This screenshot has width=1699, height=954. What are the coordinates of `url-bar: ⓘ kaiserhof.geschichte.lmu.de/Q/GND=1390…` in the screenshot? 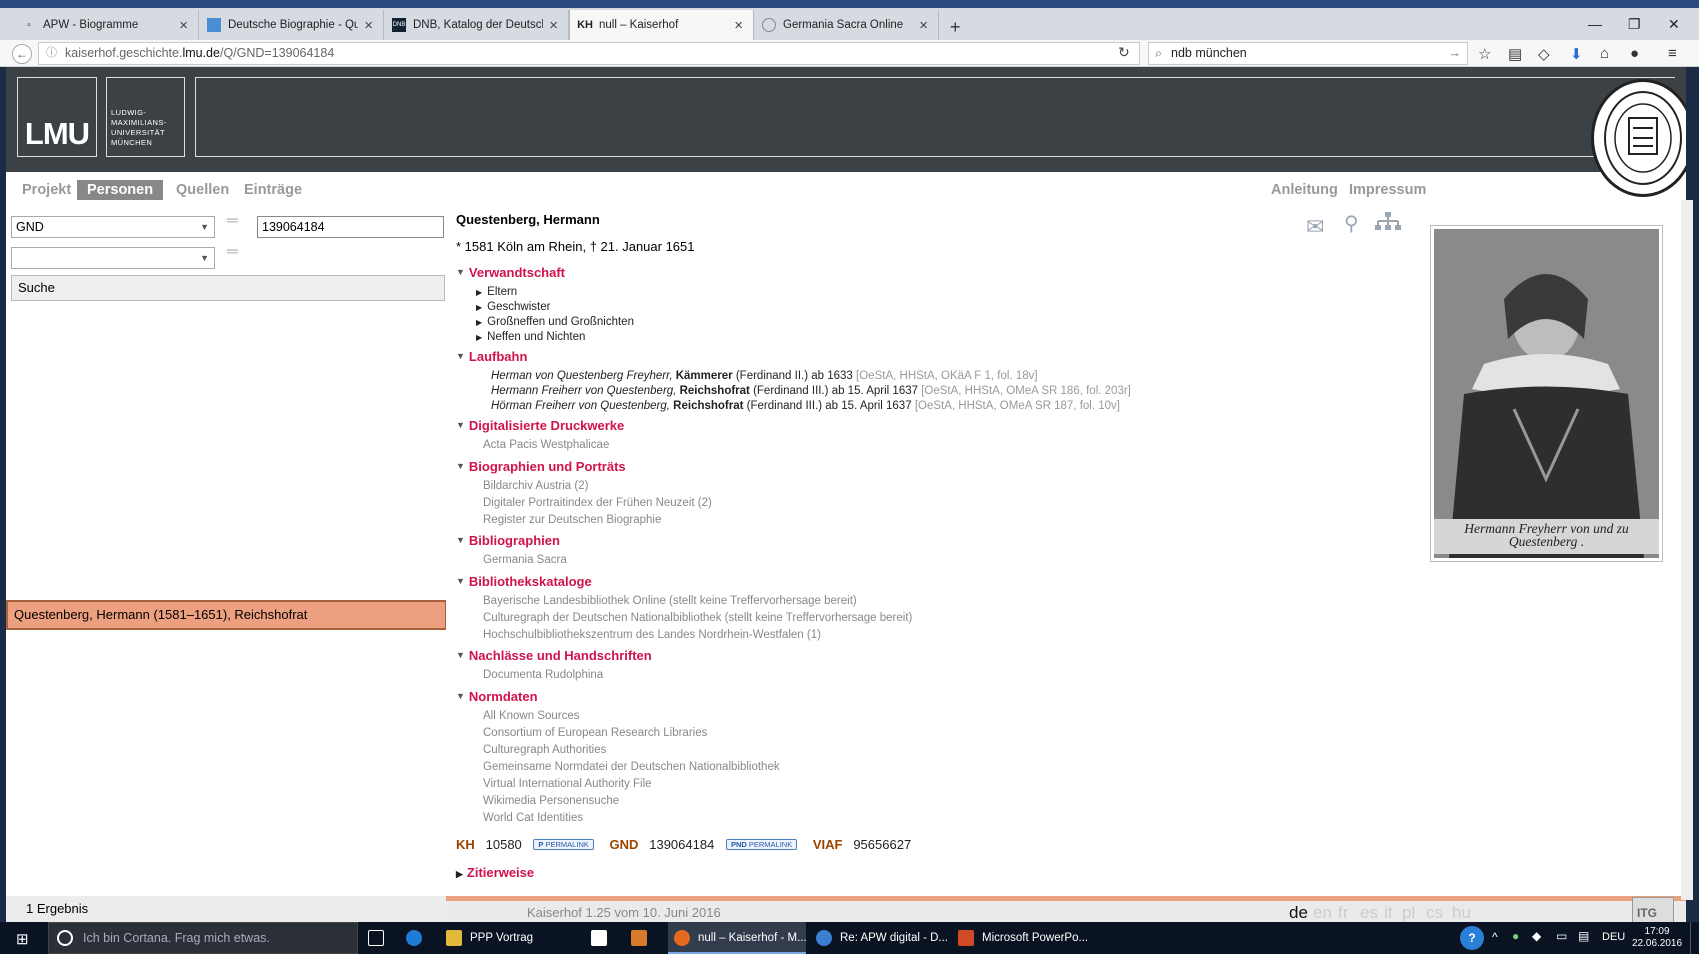 It's located at (589, 53).